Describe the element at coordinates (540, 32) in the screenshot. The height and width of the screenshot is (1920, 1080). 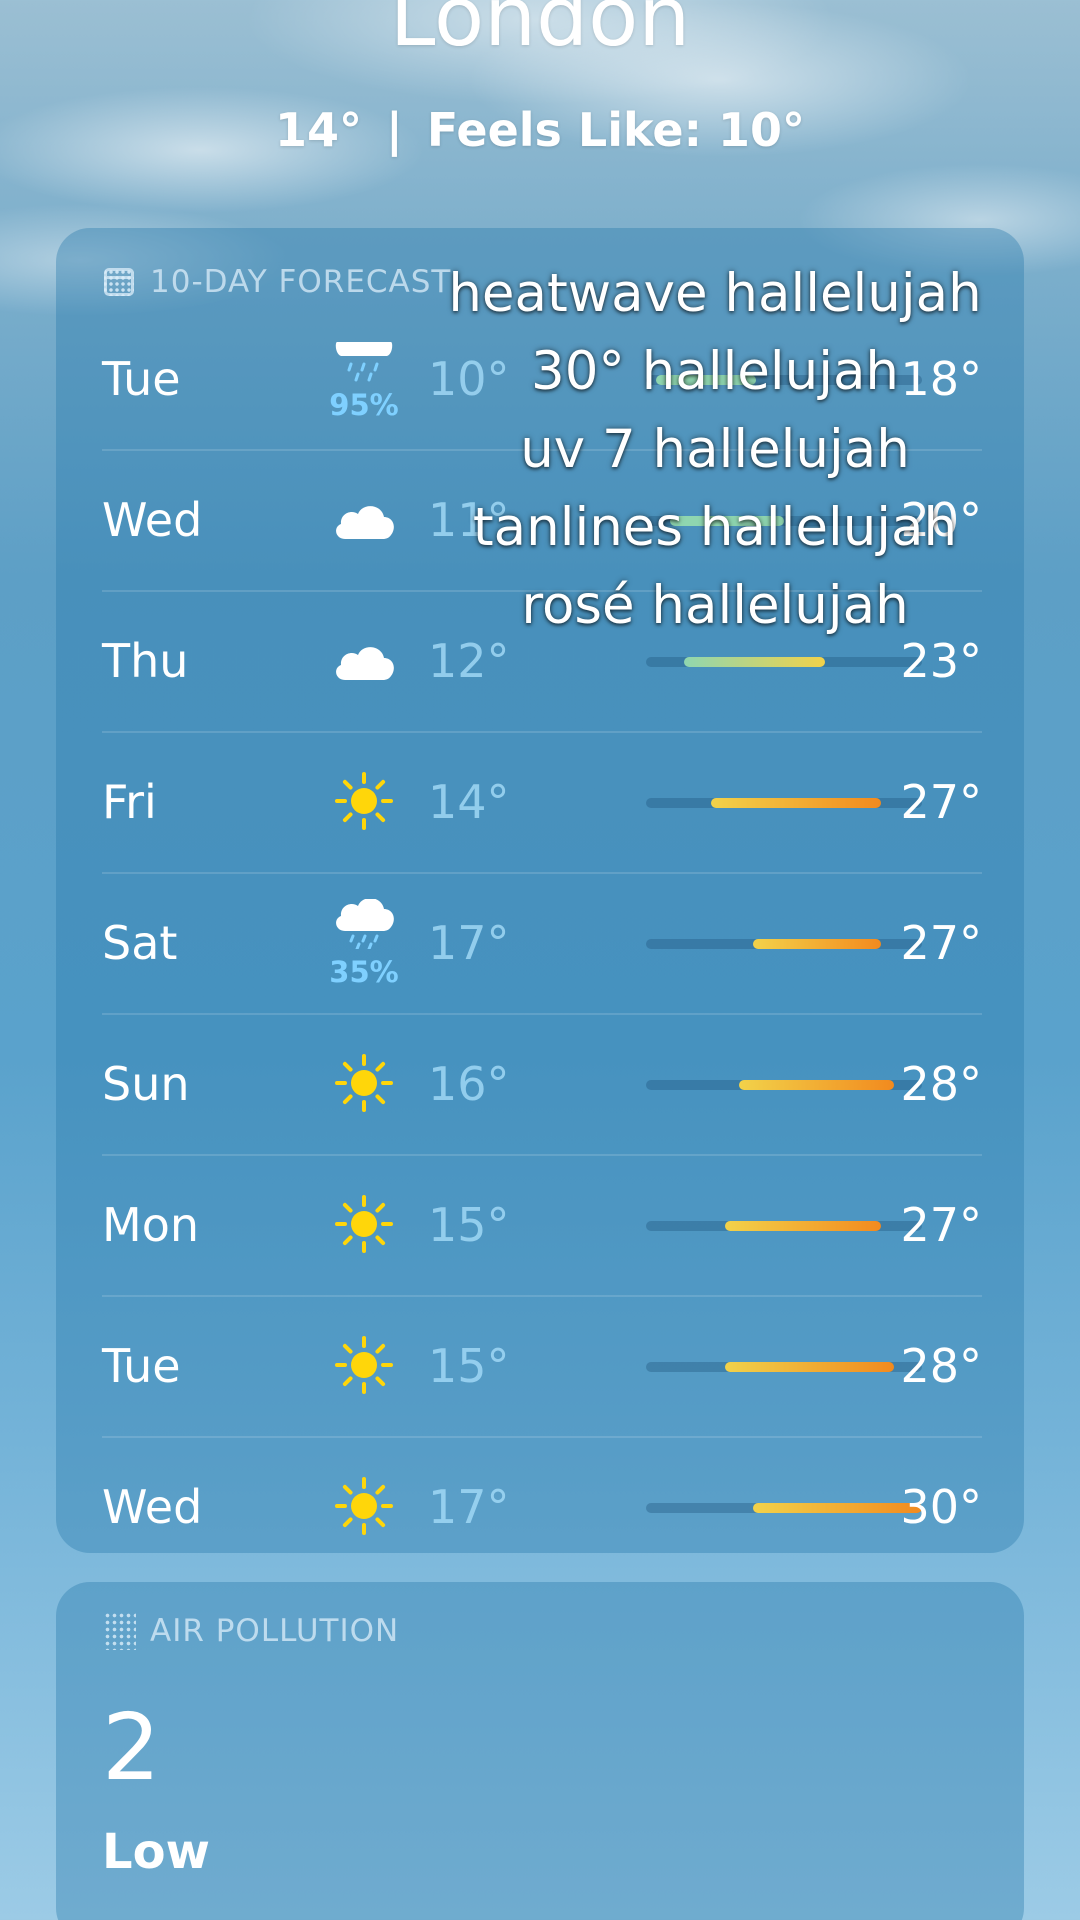
I see `city-name: London` at that location.